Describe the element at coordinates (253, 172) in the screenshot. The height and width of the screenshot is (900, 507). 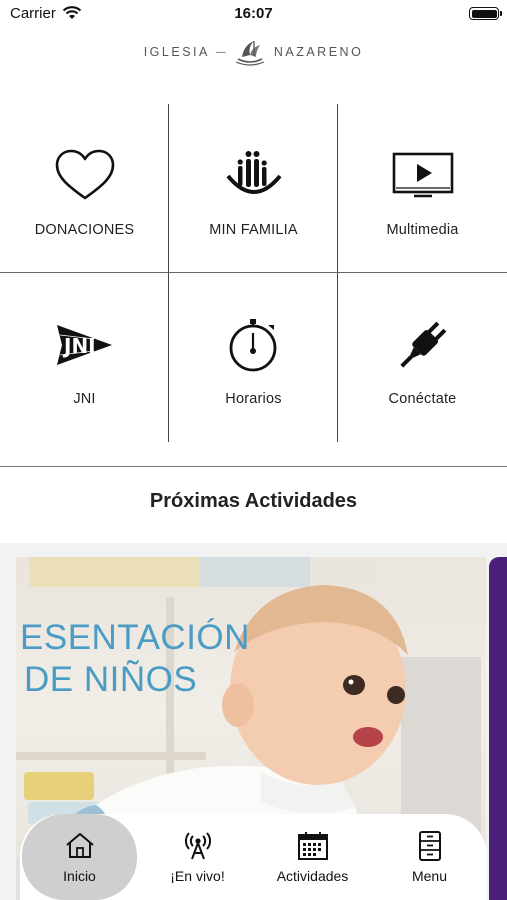
I see `family-ministry-icon` at that location.